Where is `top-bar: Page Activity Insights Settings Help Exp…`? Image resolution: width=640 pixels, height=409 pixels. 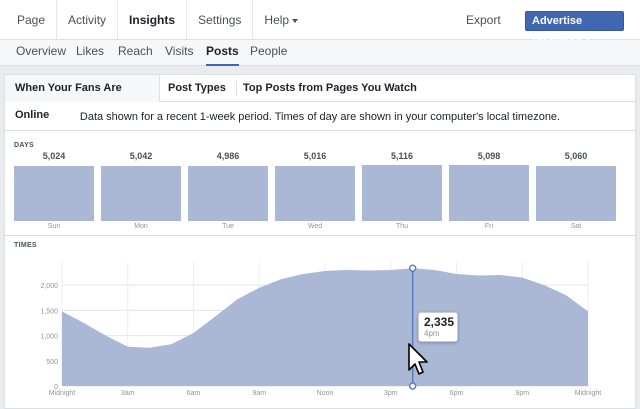 top-bar: Page Activity Insights Settings Help Exp… is located at coordinates (320, 22).